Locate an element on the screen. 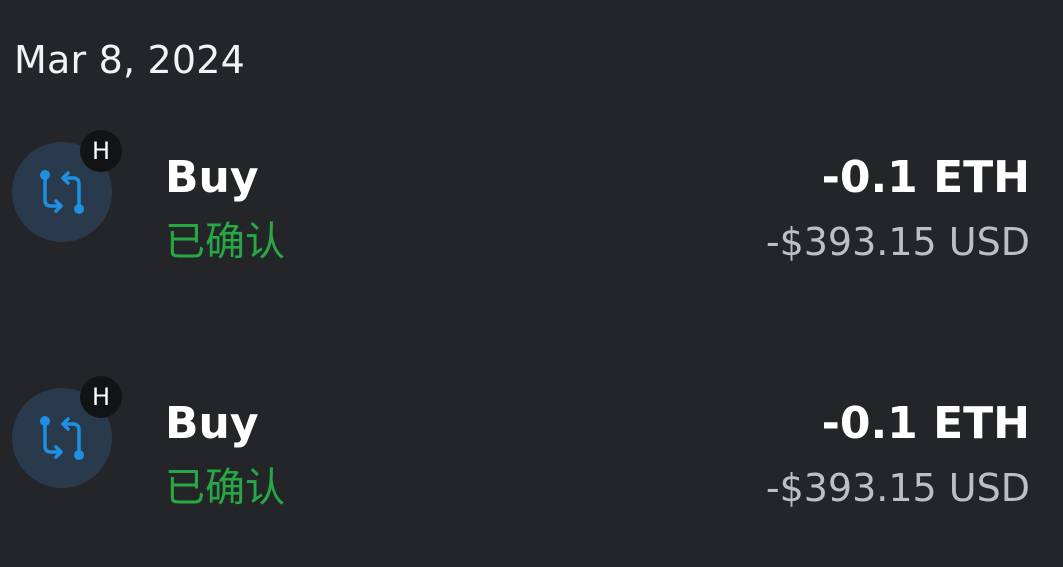  date-header: Mar 8, 2024 is located at coordinates (130, 60).